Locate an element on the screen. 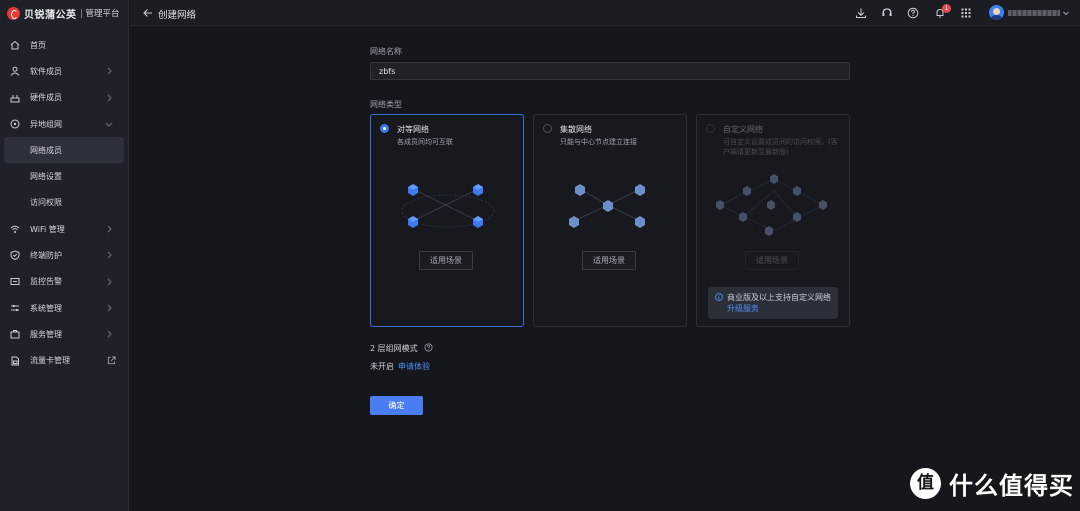 This screenshot has width=1080, height=511. download-icon is located at coordinates (861, 13).